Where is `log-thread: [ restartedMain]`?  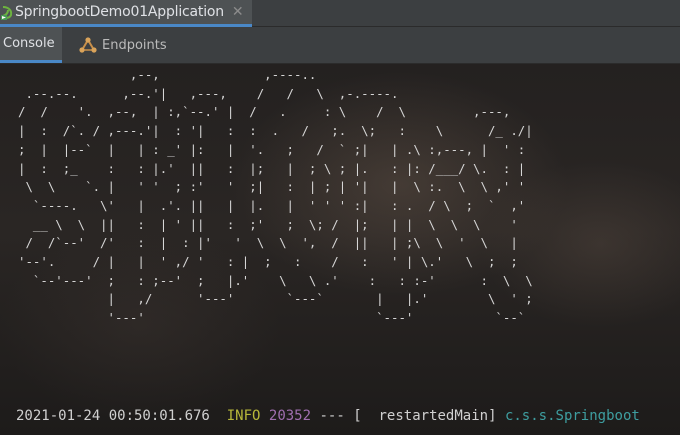 log-thread: [ restartedMain] is located at coordinates (425, 416).